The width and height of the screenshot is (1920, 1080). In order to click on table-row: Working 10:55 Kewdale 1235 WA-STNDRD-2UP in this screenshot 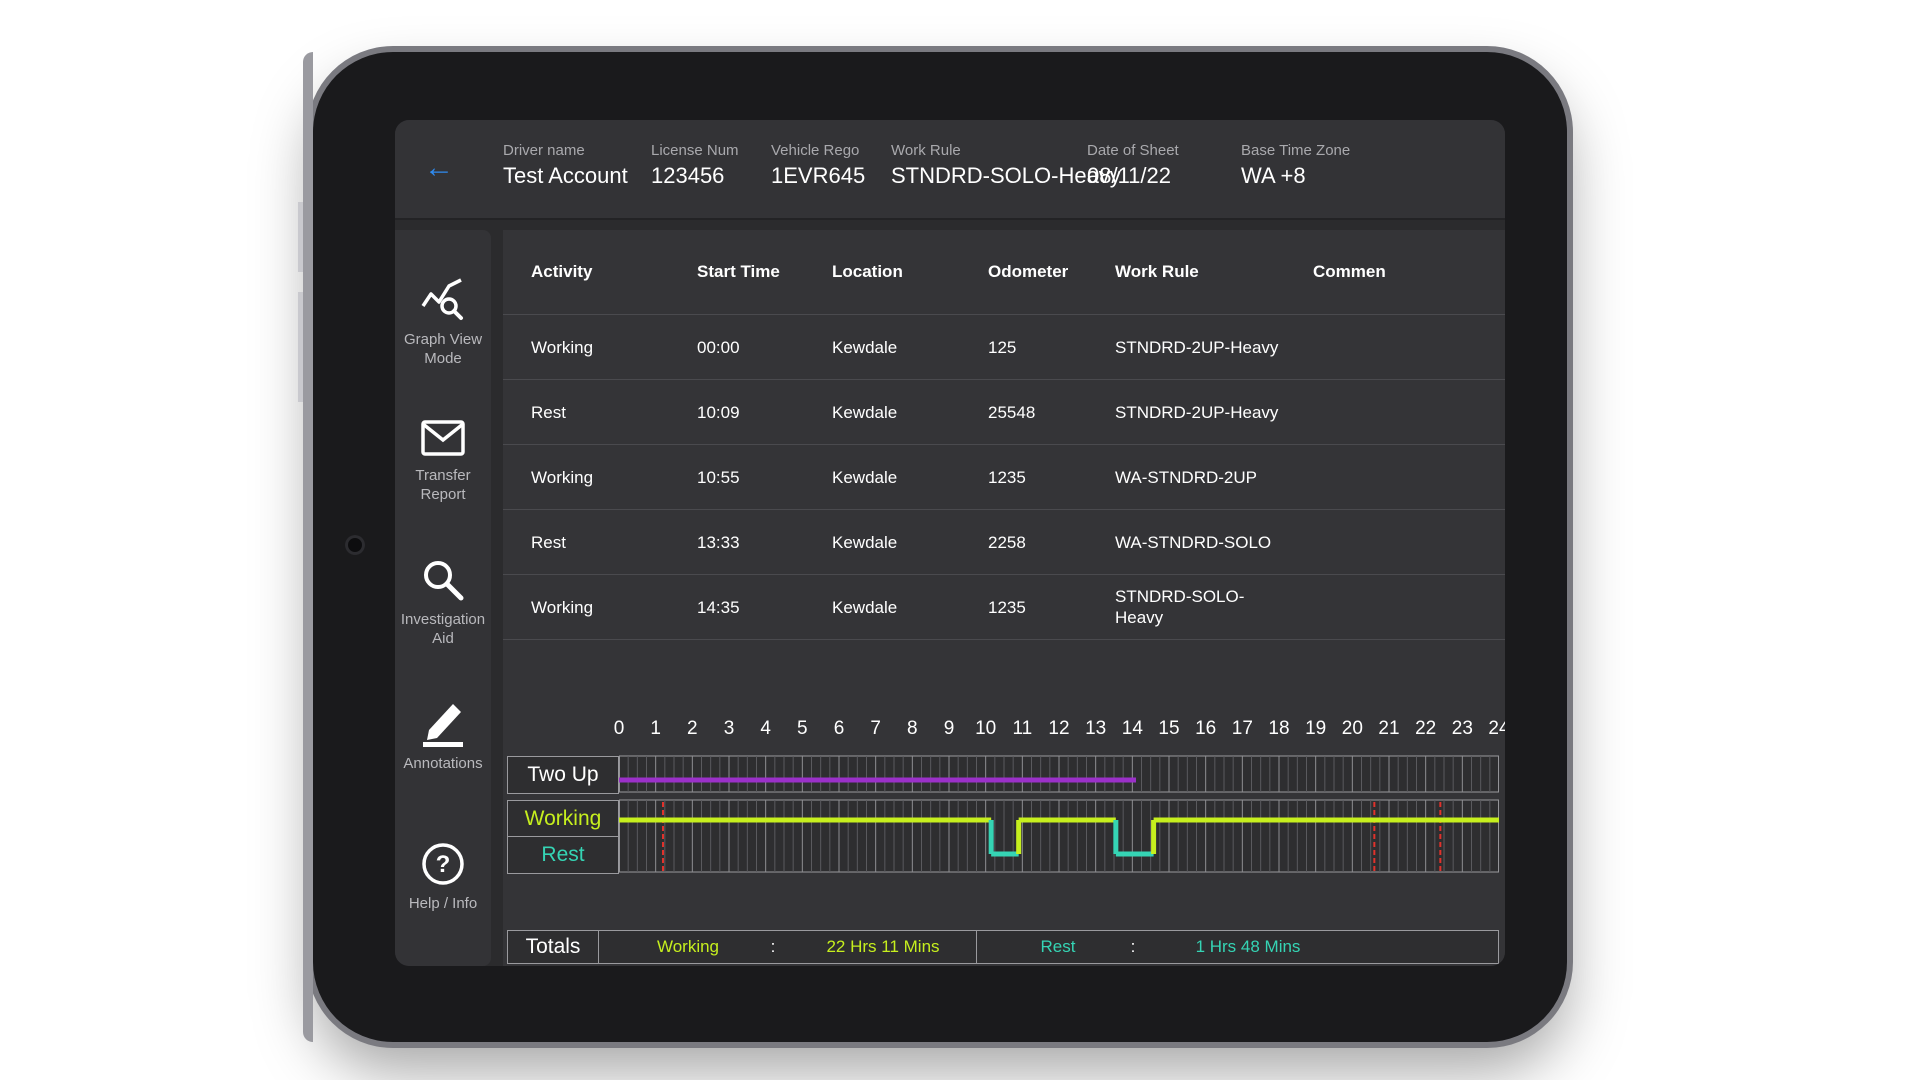, I will do `click(1004, 477)`.